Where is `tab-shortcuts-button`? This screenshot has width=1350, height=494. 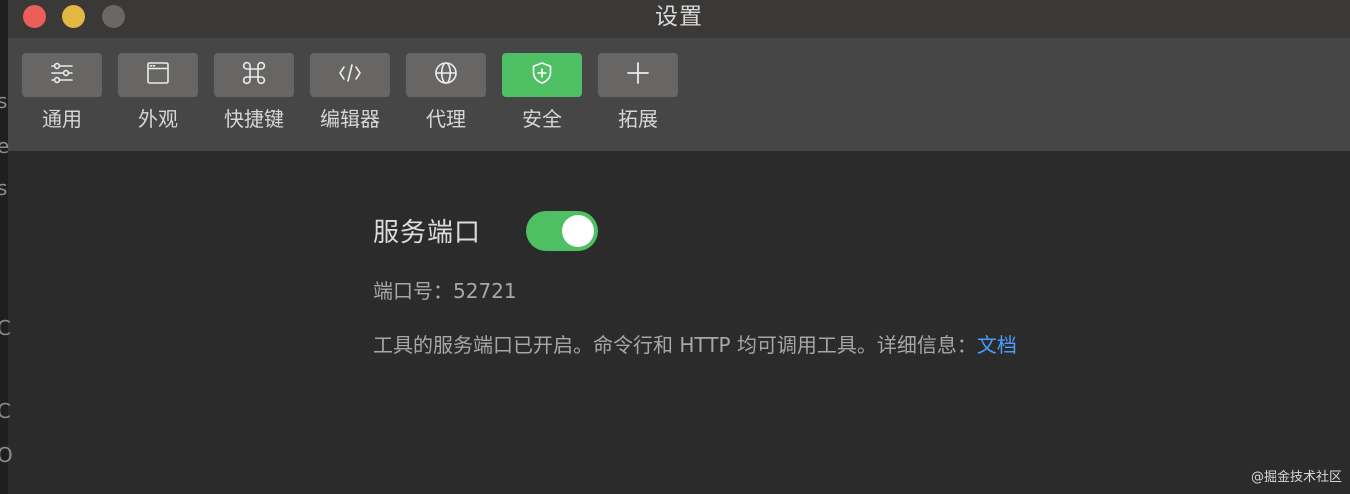 tab-shortcuts-button is located at coordinates (254, 75).